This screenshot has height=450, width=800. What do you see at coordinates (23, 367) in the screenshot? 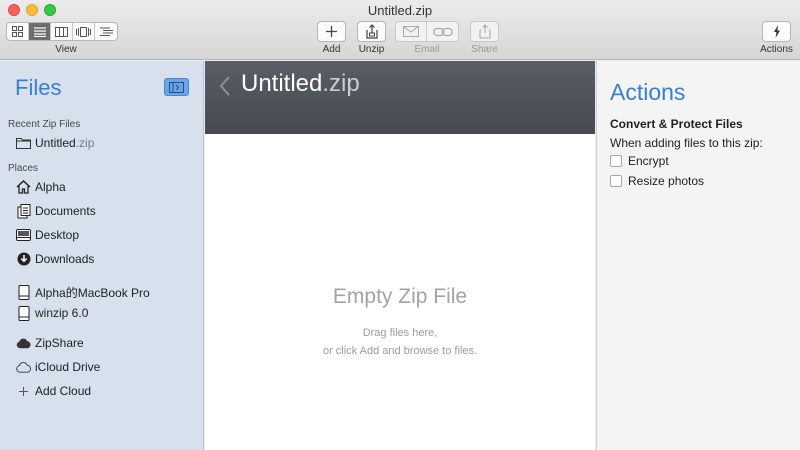
I see `cloud-outline-icon` at bounding box center [23, 367].